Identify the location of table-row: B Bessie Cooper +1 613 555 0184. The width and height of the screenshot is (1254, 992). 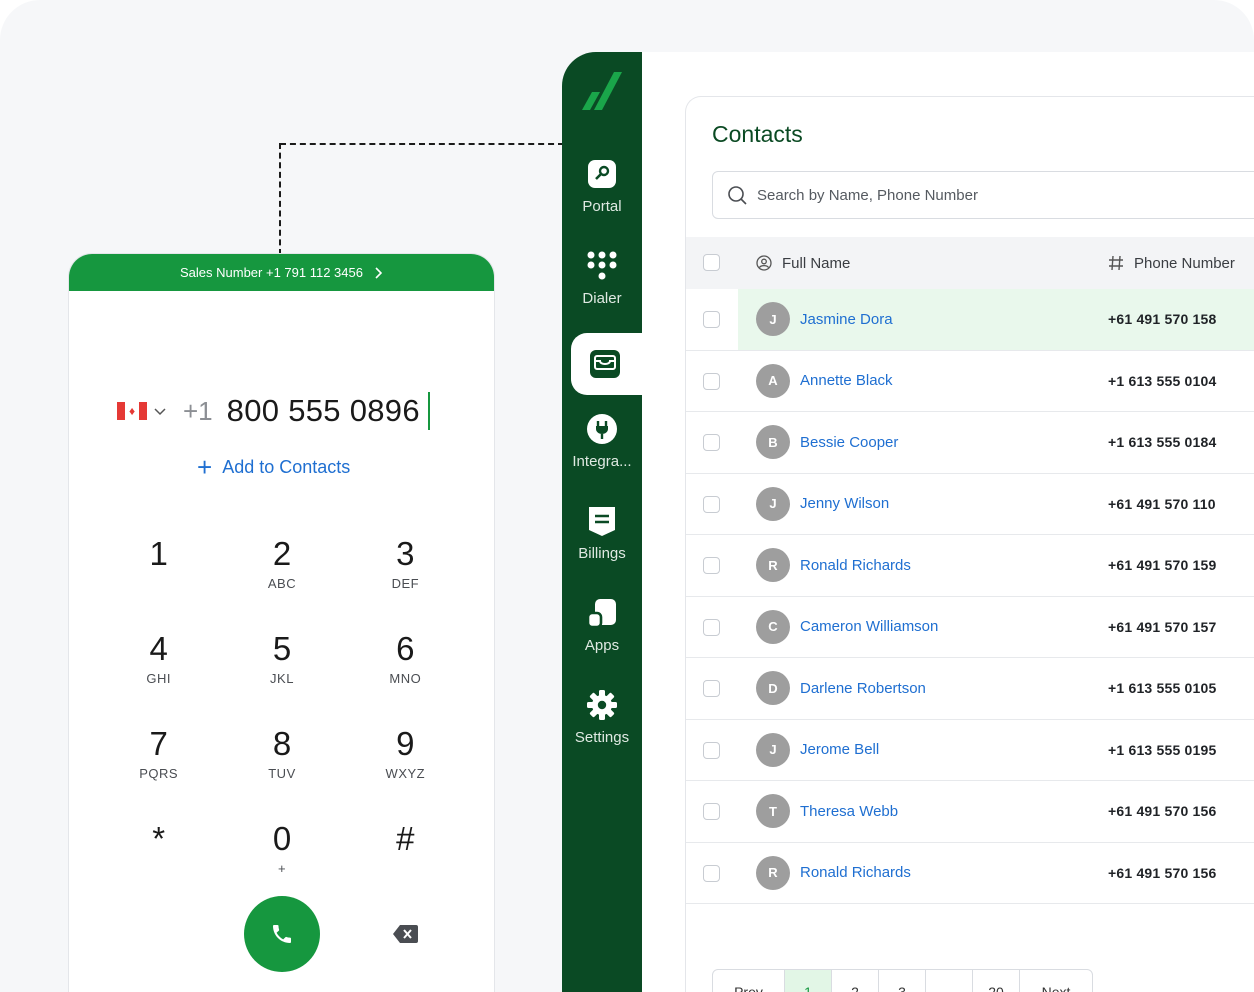
(970, 443).